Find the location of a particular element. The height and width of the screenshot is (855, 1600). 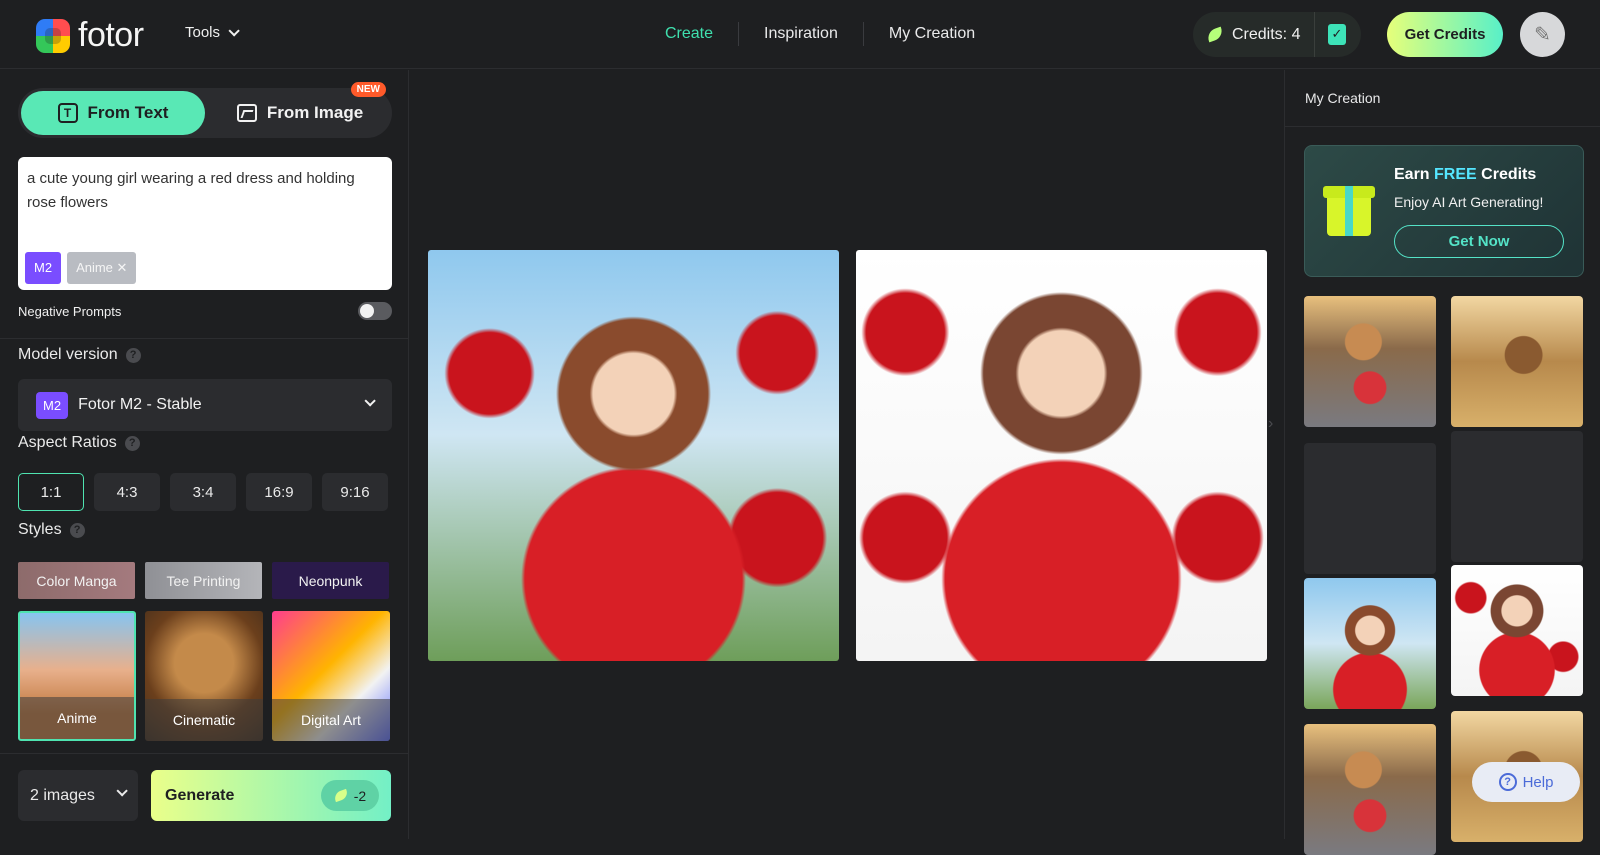

nav-create: Create is located at coordinates (689, 34).